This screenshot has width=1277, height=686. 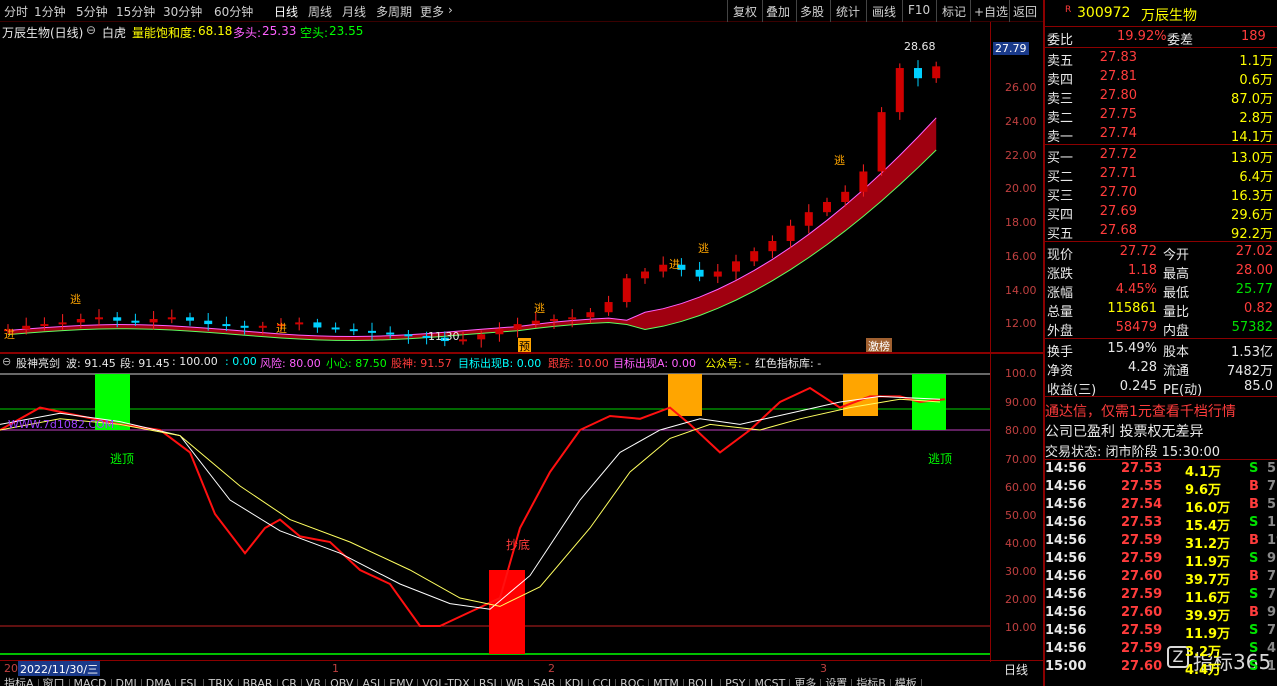 I want to click on period-tab-60min: 60分钟, so click(x=233, y=11).